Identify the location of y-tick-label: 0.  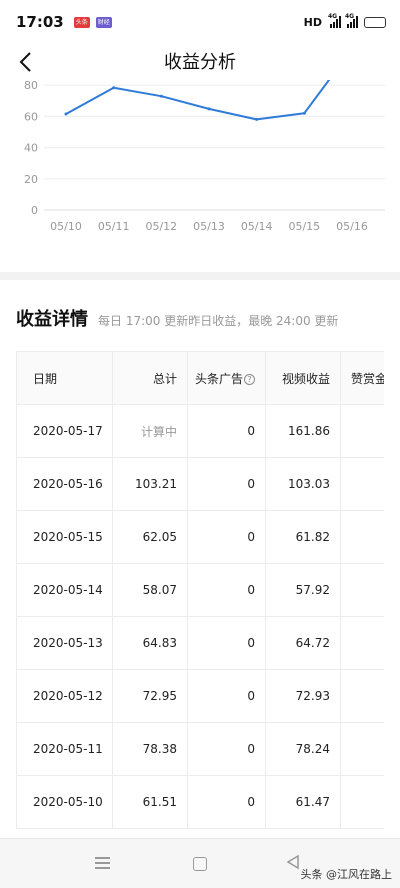
(34, 210).